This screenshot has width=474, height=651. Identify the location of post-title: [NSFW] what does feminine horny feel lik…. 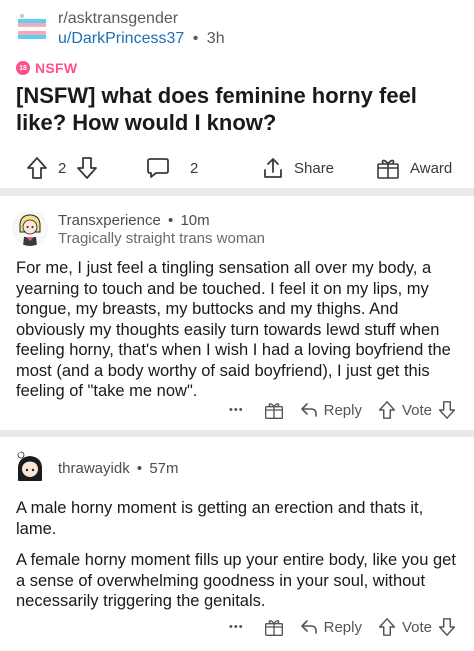
(240, 109).